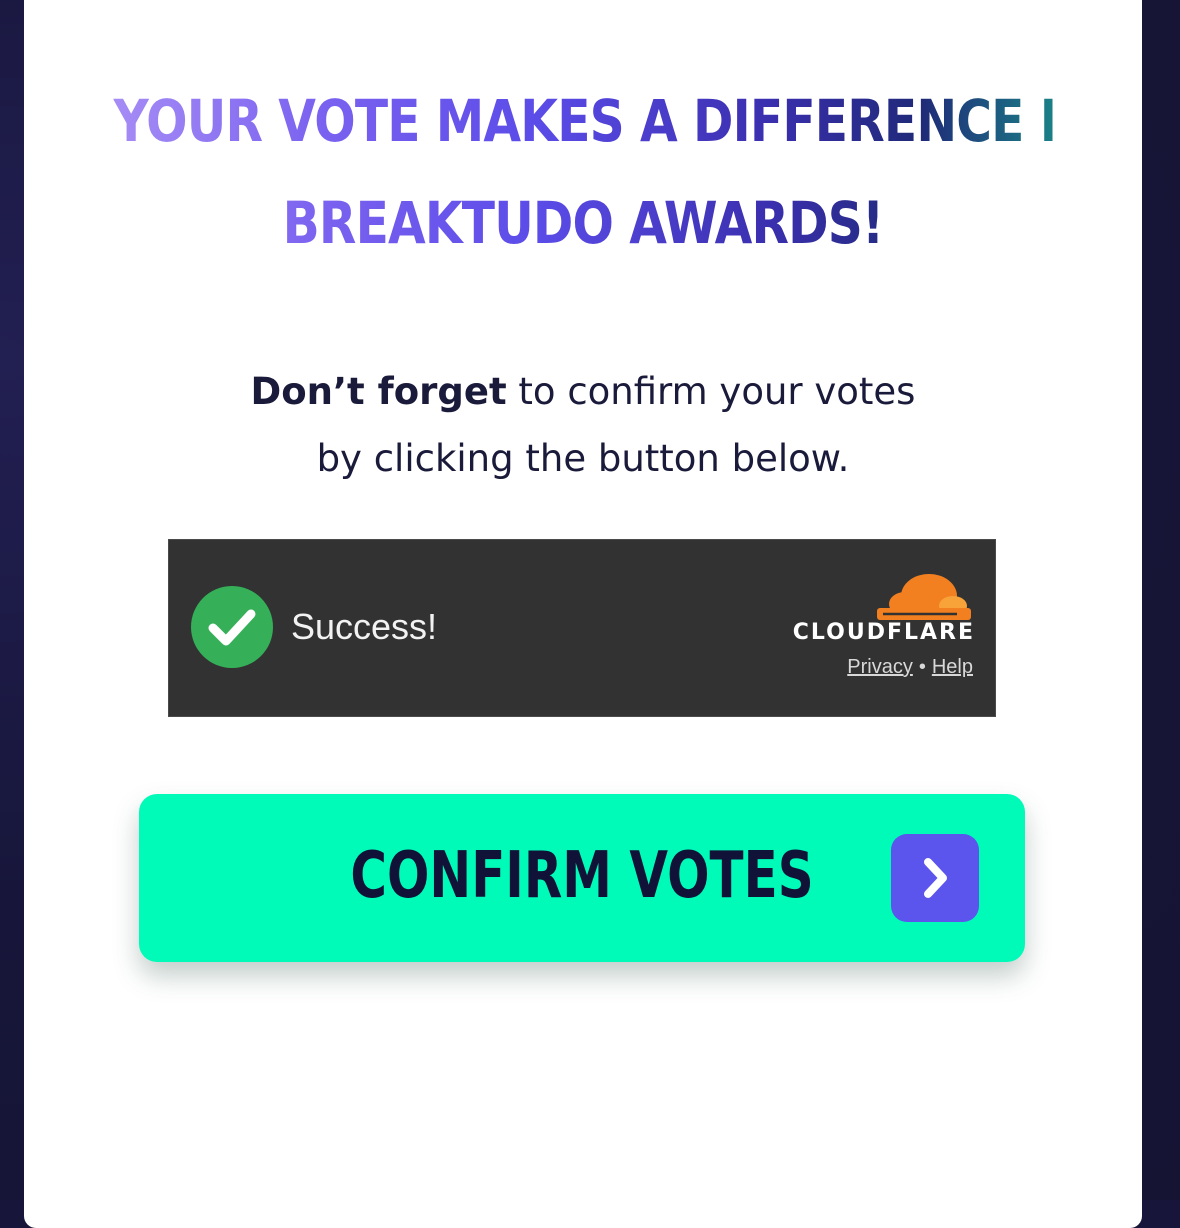 This screenshot has height=1228, width=1180. Describe the element at coordinates (232, 627) in the screenshot. I see `check-circle-icon` at that location.